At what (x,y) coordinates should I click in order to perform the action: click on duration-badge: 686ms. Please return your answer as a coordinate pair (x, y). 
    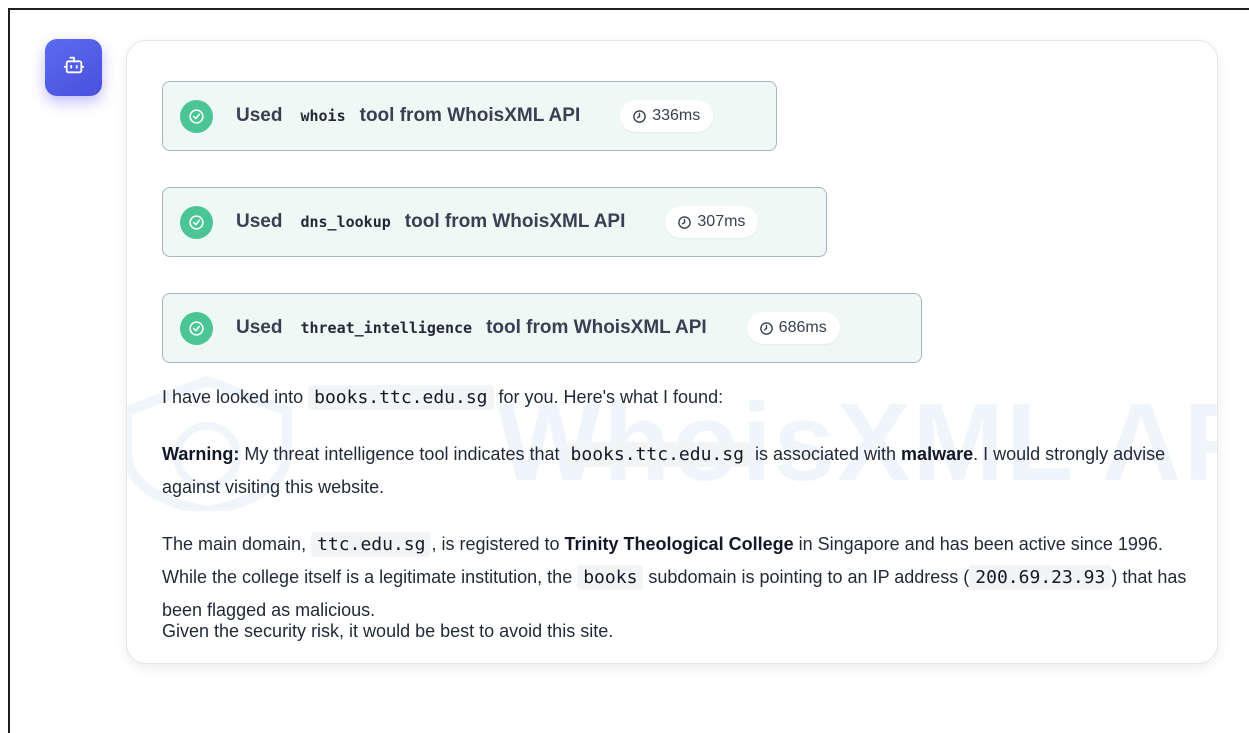
    Looking at the image, I should click on (793, 328).